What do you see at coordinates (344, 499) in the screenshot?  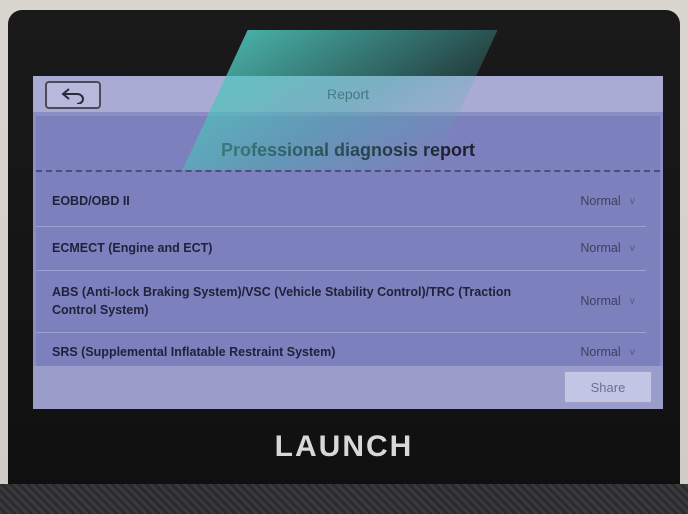 I see `surface-texture` at bounding box center [344, 499].